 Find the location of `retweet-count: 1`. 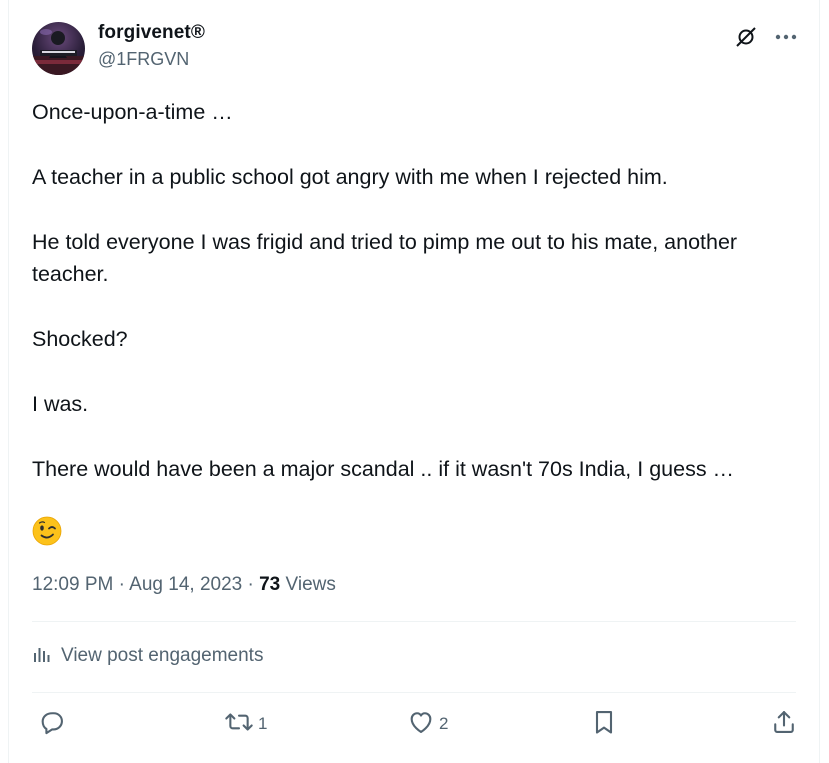

retweet-count: 1 is located at coordinates (263, 723).